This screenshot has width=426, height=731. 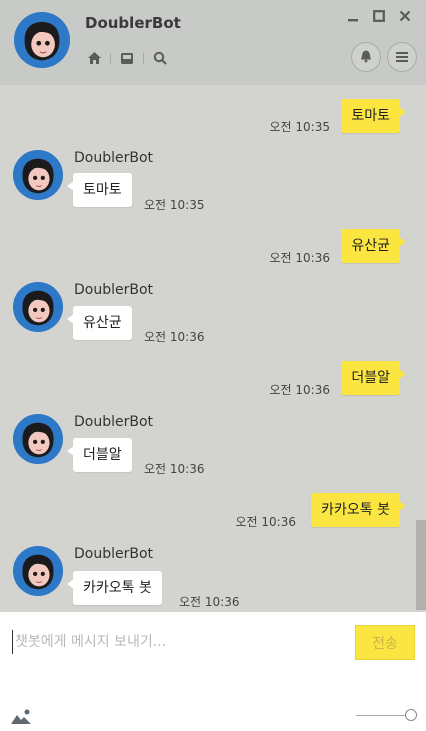 What do you see at coordinates (373, 116) in the screenshot?
I see `my-message-bubble: 토마토` at bounding box center [373, 116].